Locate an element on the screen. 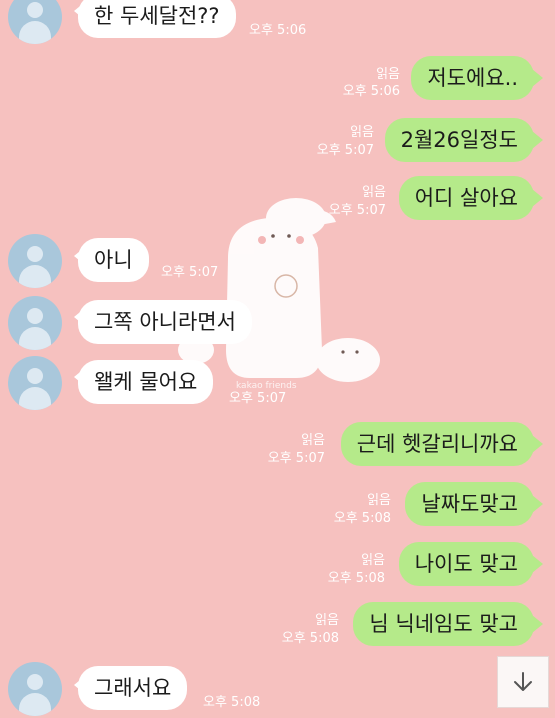  arrow-down-icon is located at coordinates (523, 681).